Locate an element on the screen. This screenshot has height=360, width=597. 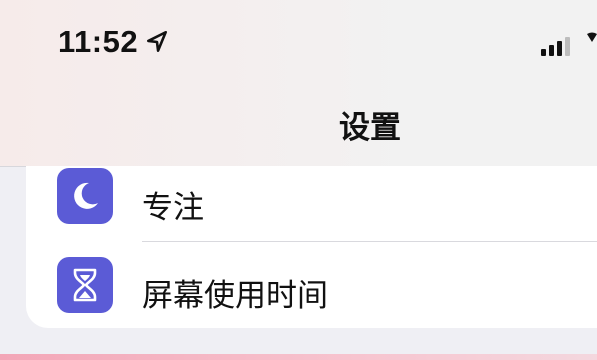
time-label: 11:52 is located at coordinates (98, 41).